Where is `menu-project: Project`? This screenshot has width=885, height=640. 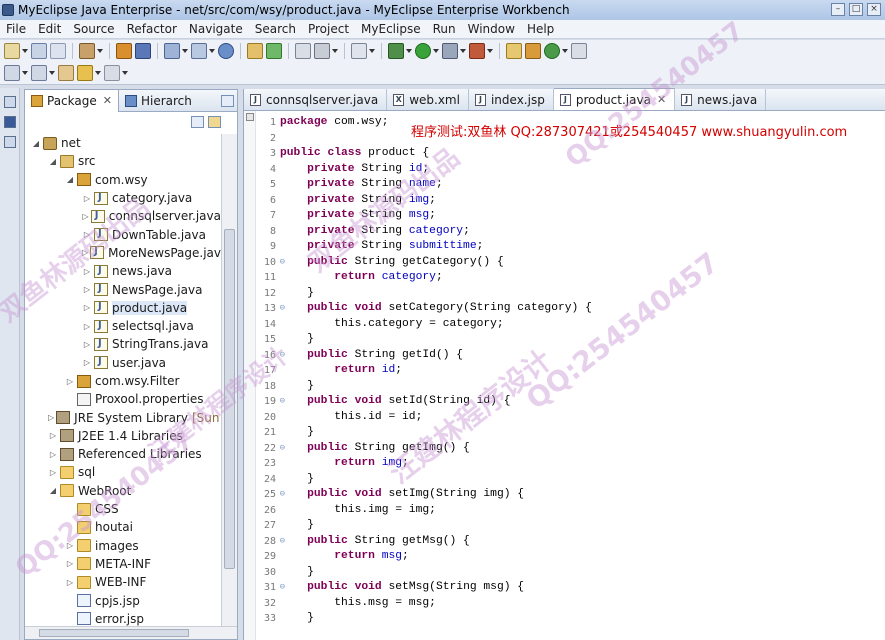
menu-project: Project is located at coordinates (328, 29).